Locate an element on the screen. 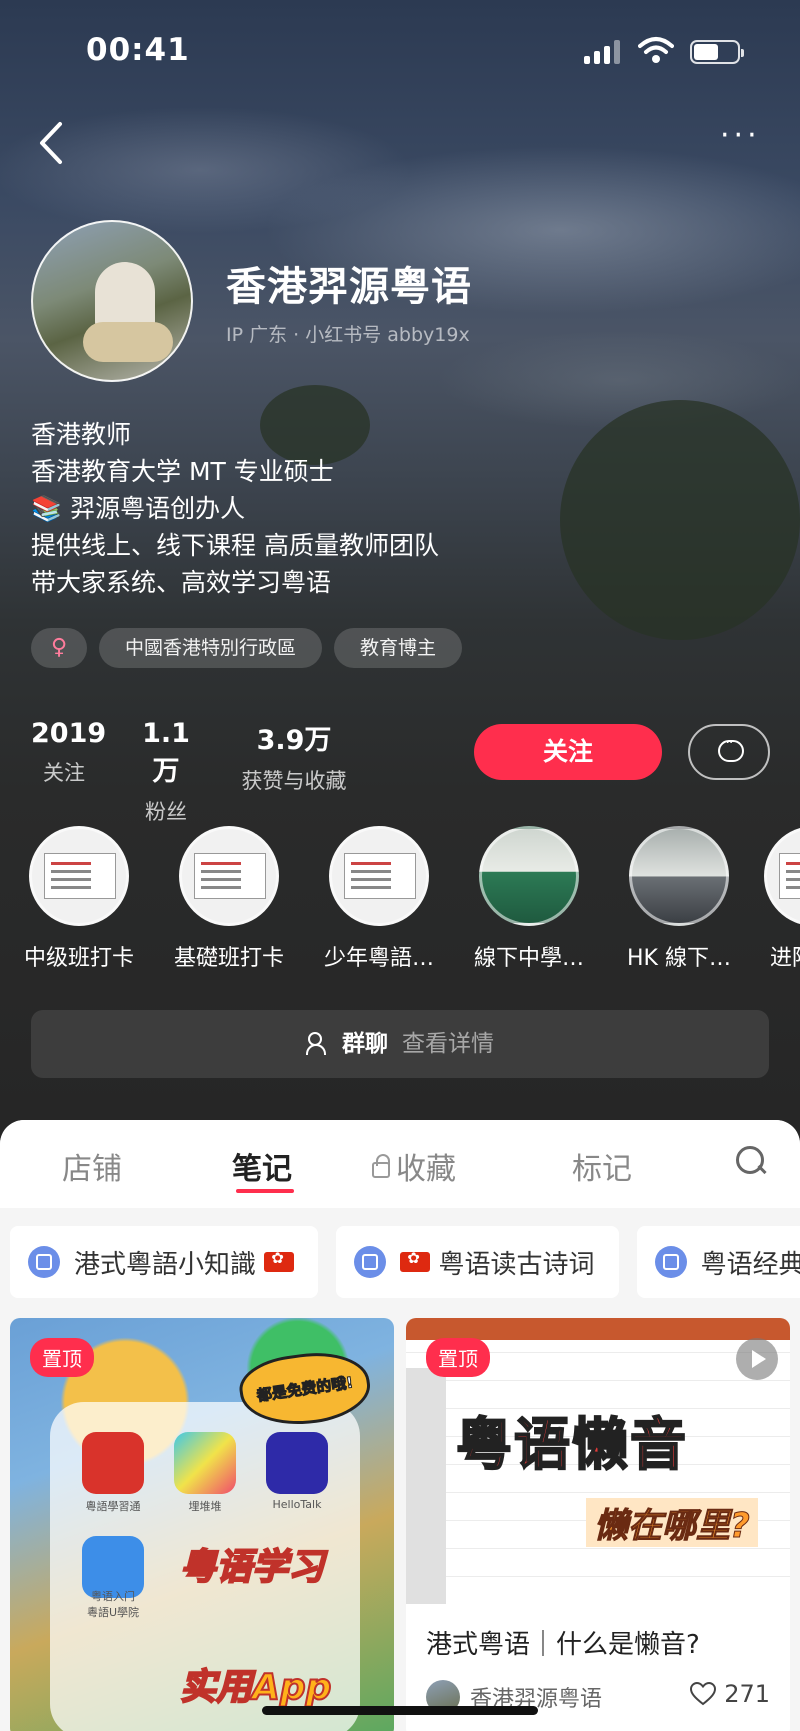  bio-line: 带大家系统、高效学习粤语 is located at coordinates (181, 582).